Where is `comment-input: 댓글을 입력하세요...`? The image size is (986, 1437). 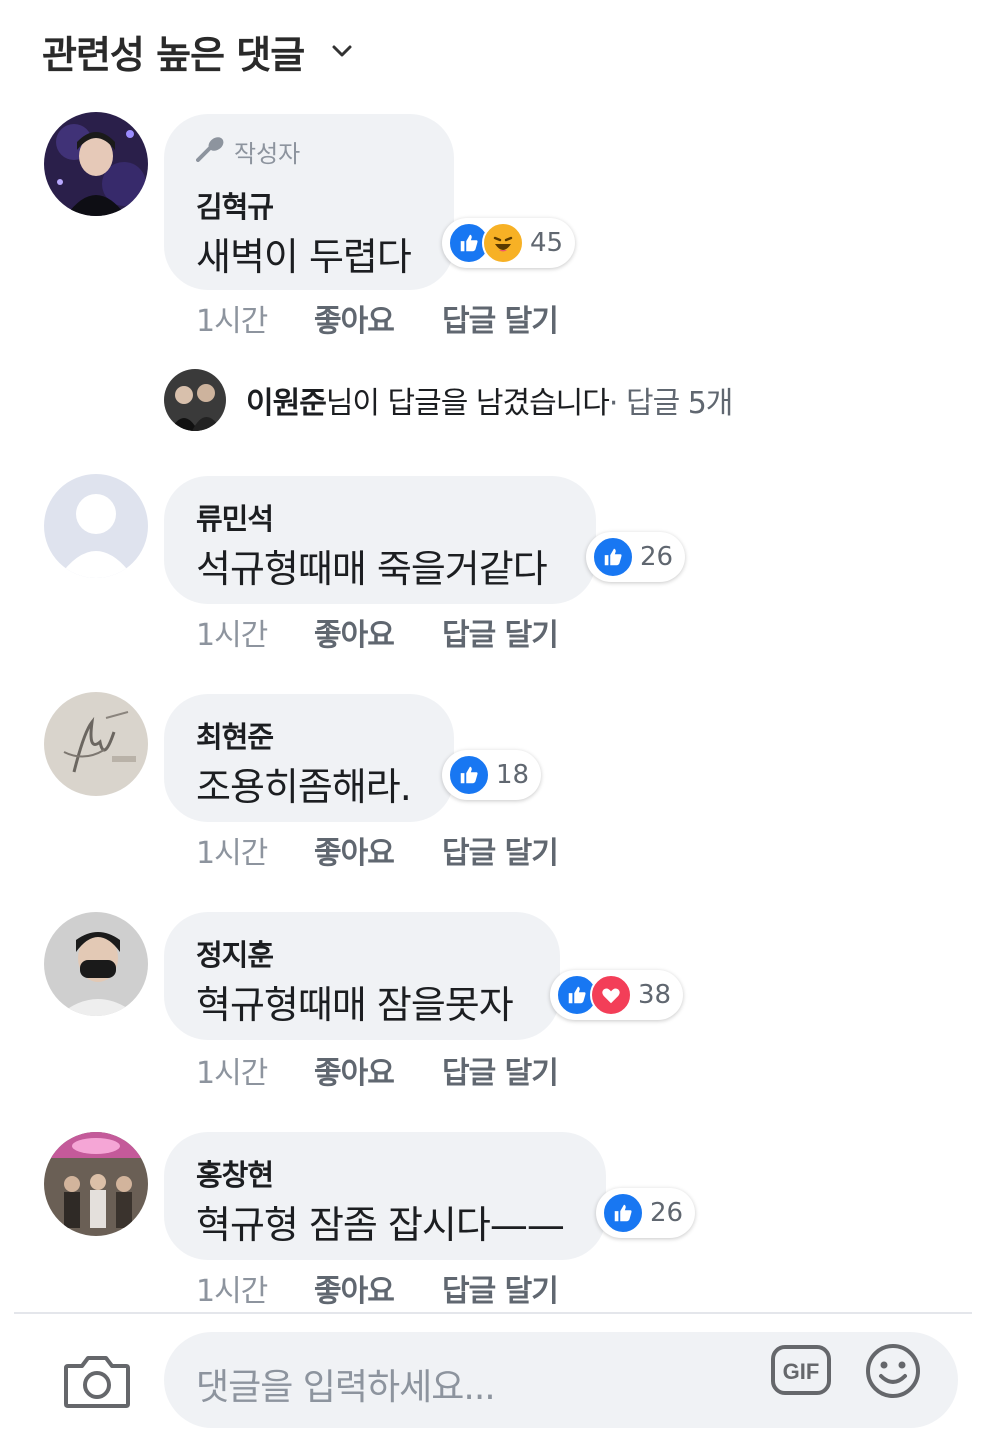
comment-input: 댓글을 입력하세요... is located at coordinates (561, 1380).